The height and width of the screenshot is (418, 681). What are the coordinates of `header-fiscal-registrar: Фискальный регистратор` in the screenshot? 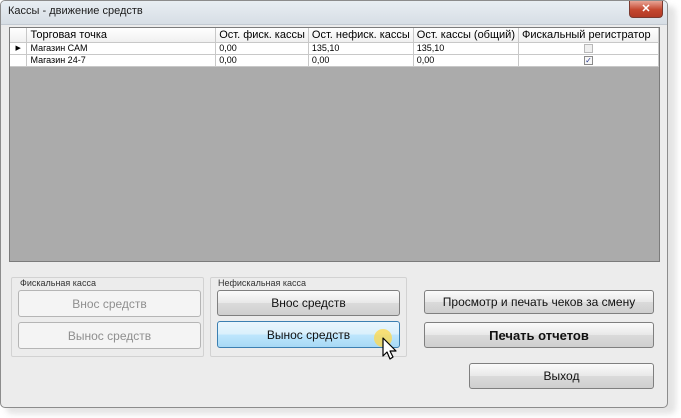 It's located at (588, 35).